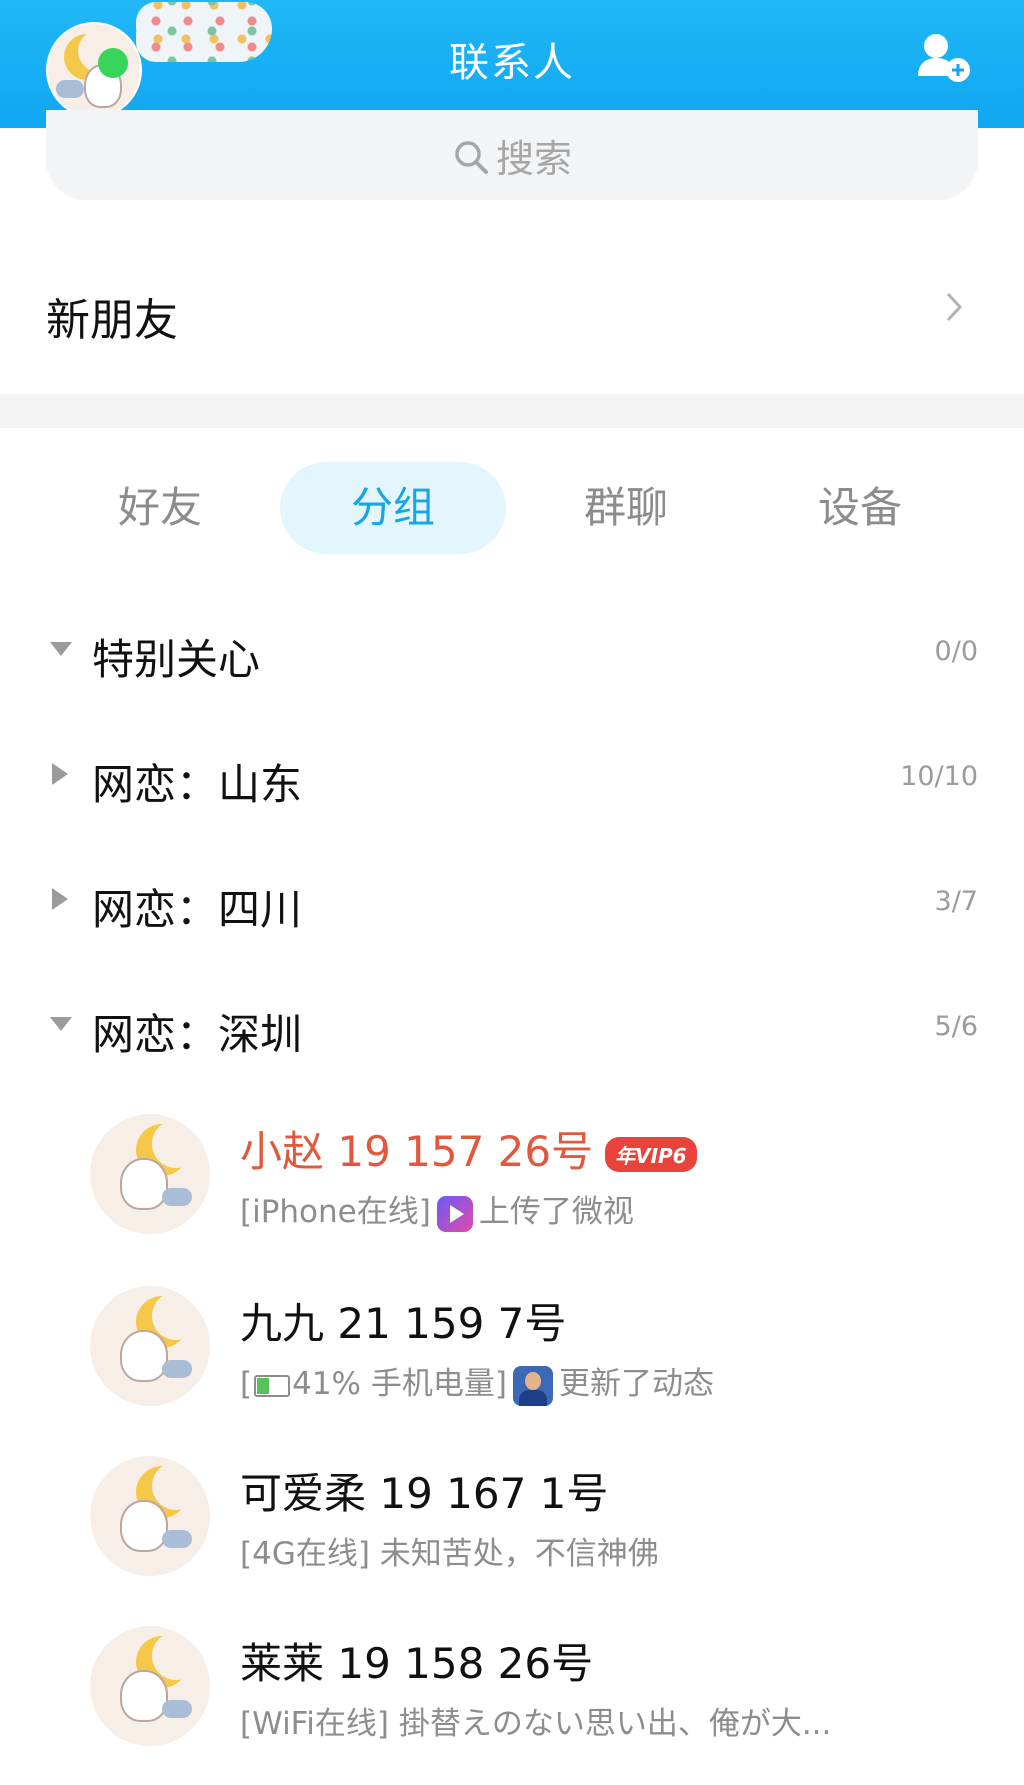  I want to click on weishi-icon, so click(454, 1213).